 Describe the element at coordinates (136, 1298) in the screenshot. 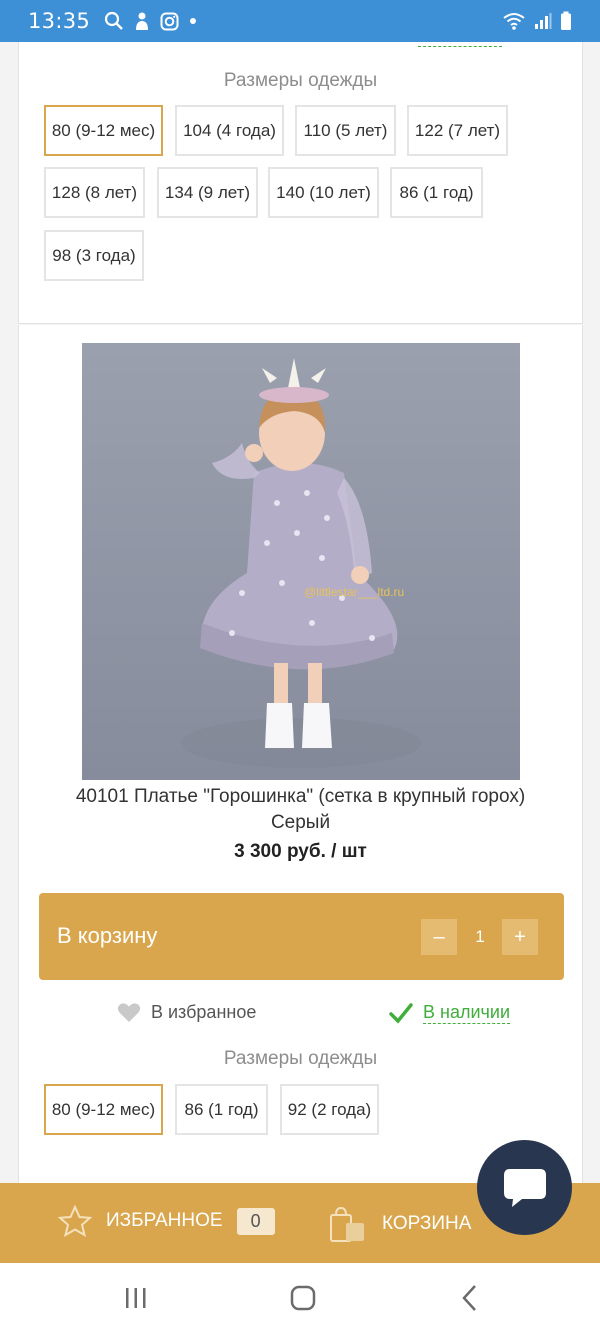

I see `recent-apps-icon` at that location.